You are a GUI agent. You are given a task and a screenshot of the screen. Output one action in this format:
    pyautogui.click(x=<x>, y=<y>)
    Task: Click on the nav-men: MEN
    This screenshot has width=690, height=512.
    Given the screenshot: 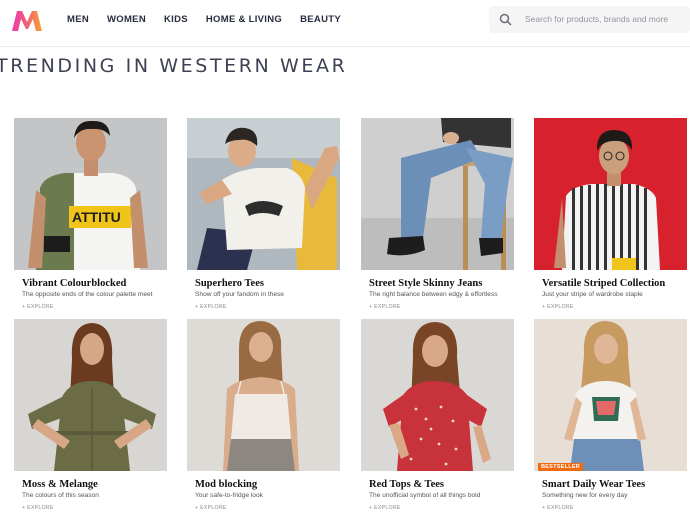 What is the action you would take?
    pyautogui.click(x=78, y=19)
    